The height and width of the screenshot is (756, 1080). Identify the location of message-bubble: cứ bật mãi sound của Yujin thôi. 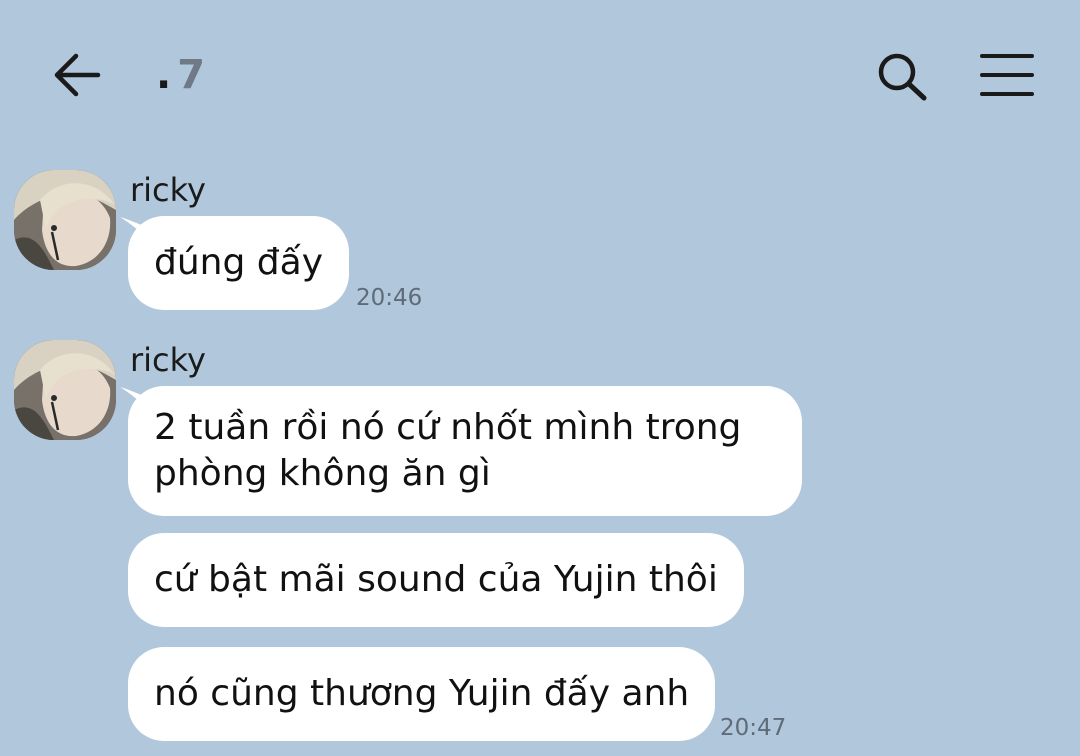
(436, 580).